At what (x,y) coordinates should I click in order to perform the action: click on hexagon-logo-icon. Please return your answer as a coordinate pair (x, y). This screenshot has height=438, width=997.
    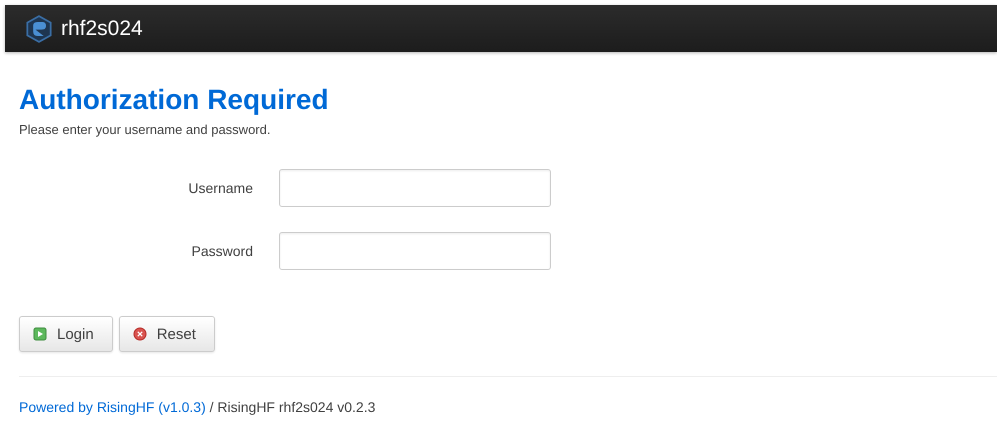
    Looking at the image, I should click on (39, 28).